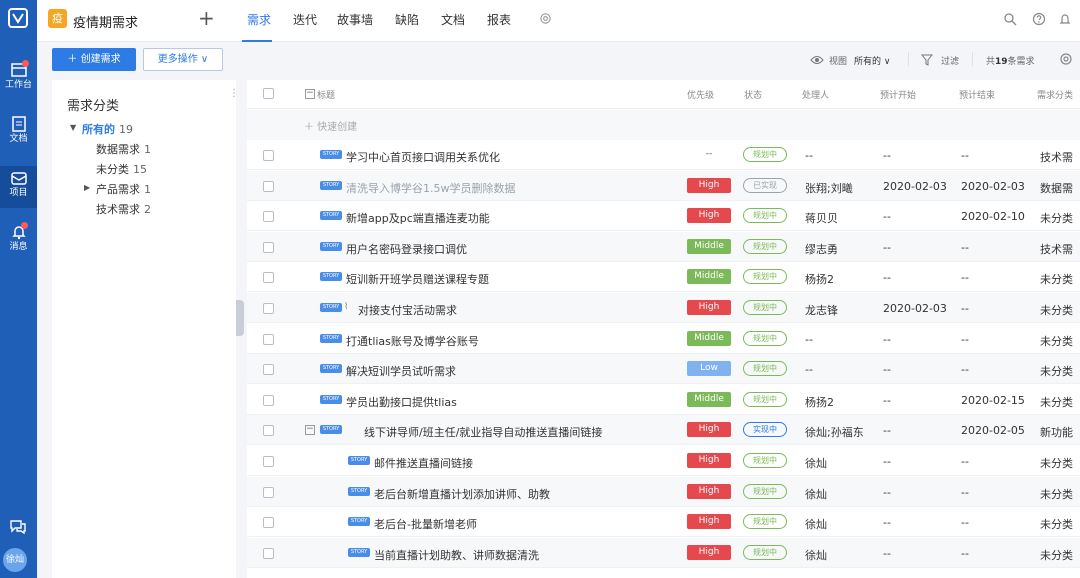 Image resolution: width=1080 pixels, height=578 pixels. What do you see at coordinates (123, 209) in the screenshot?
I see `category-item-tech: 技术需求 2` at bounding box center [123, 209].